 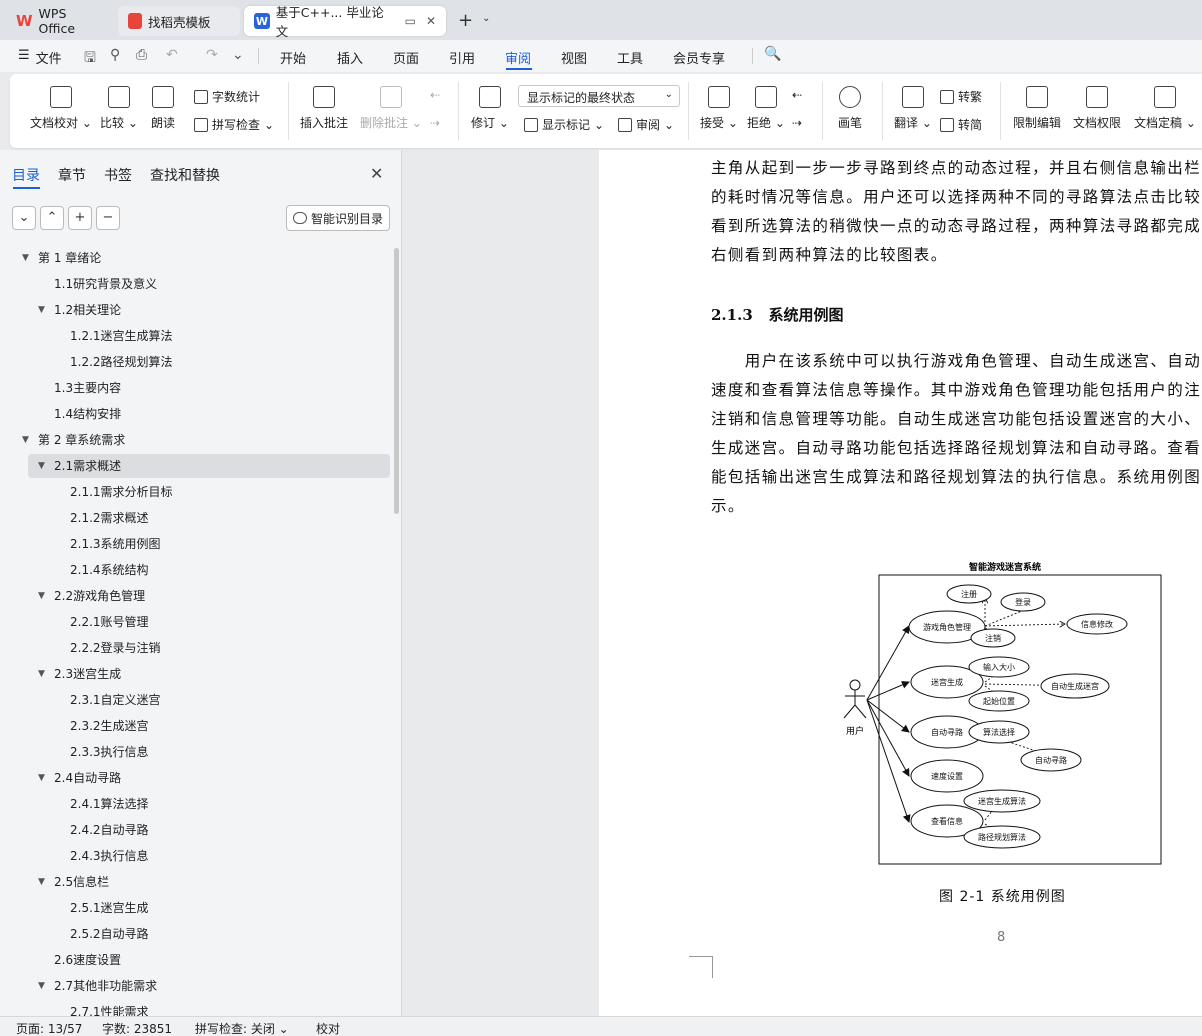 What do you see at coordinates (234, 124) in the screenshot?
I see `spell-check-button: 拼写检查 ⌄` at bounding box center [234, 124].